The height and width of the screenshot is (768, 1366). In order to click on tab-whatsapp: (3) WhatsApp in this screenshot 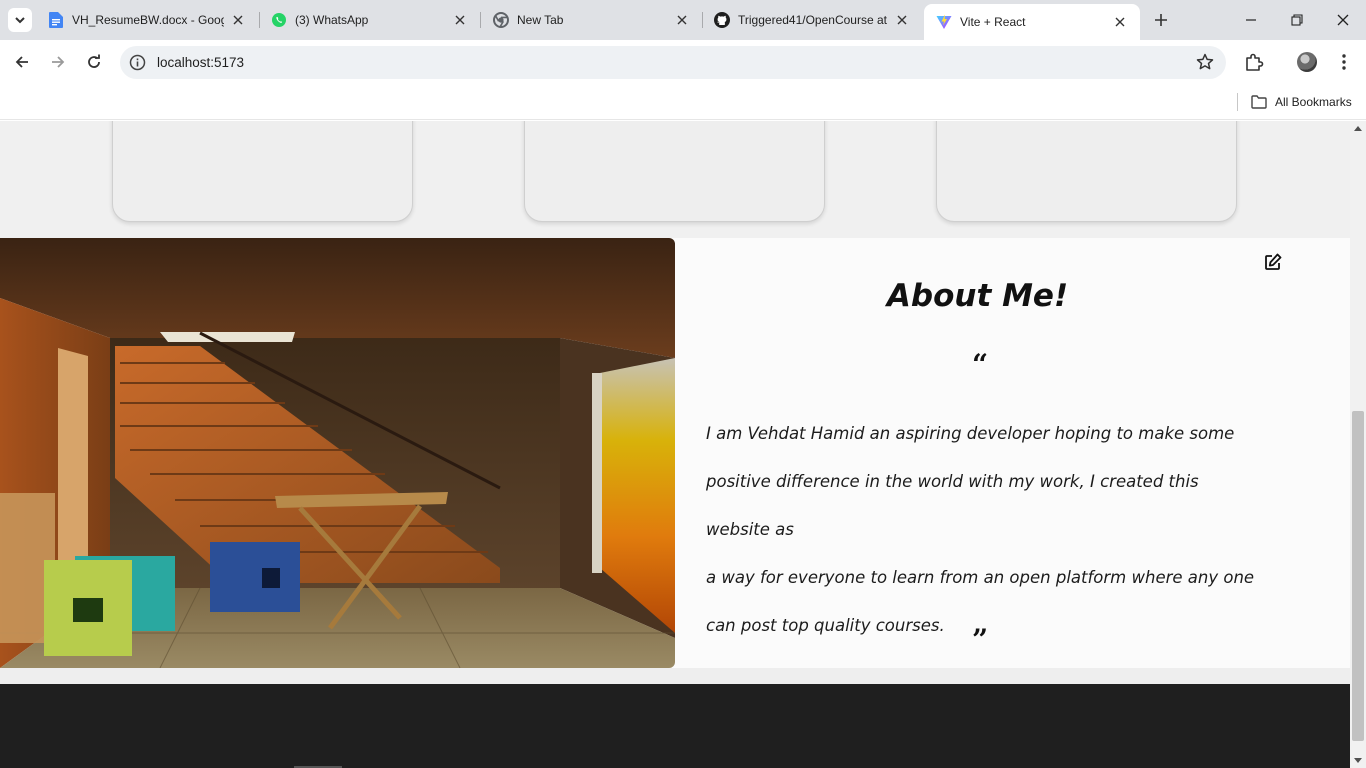, I will do `click(369, 20)`.